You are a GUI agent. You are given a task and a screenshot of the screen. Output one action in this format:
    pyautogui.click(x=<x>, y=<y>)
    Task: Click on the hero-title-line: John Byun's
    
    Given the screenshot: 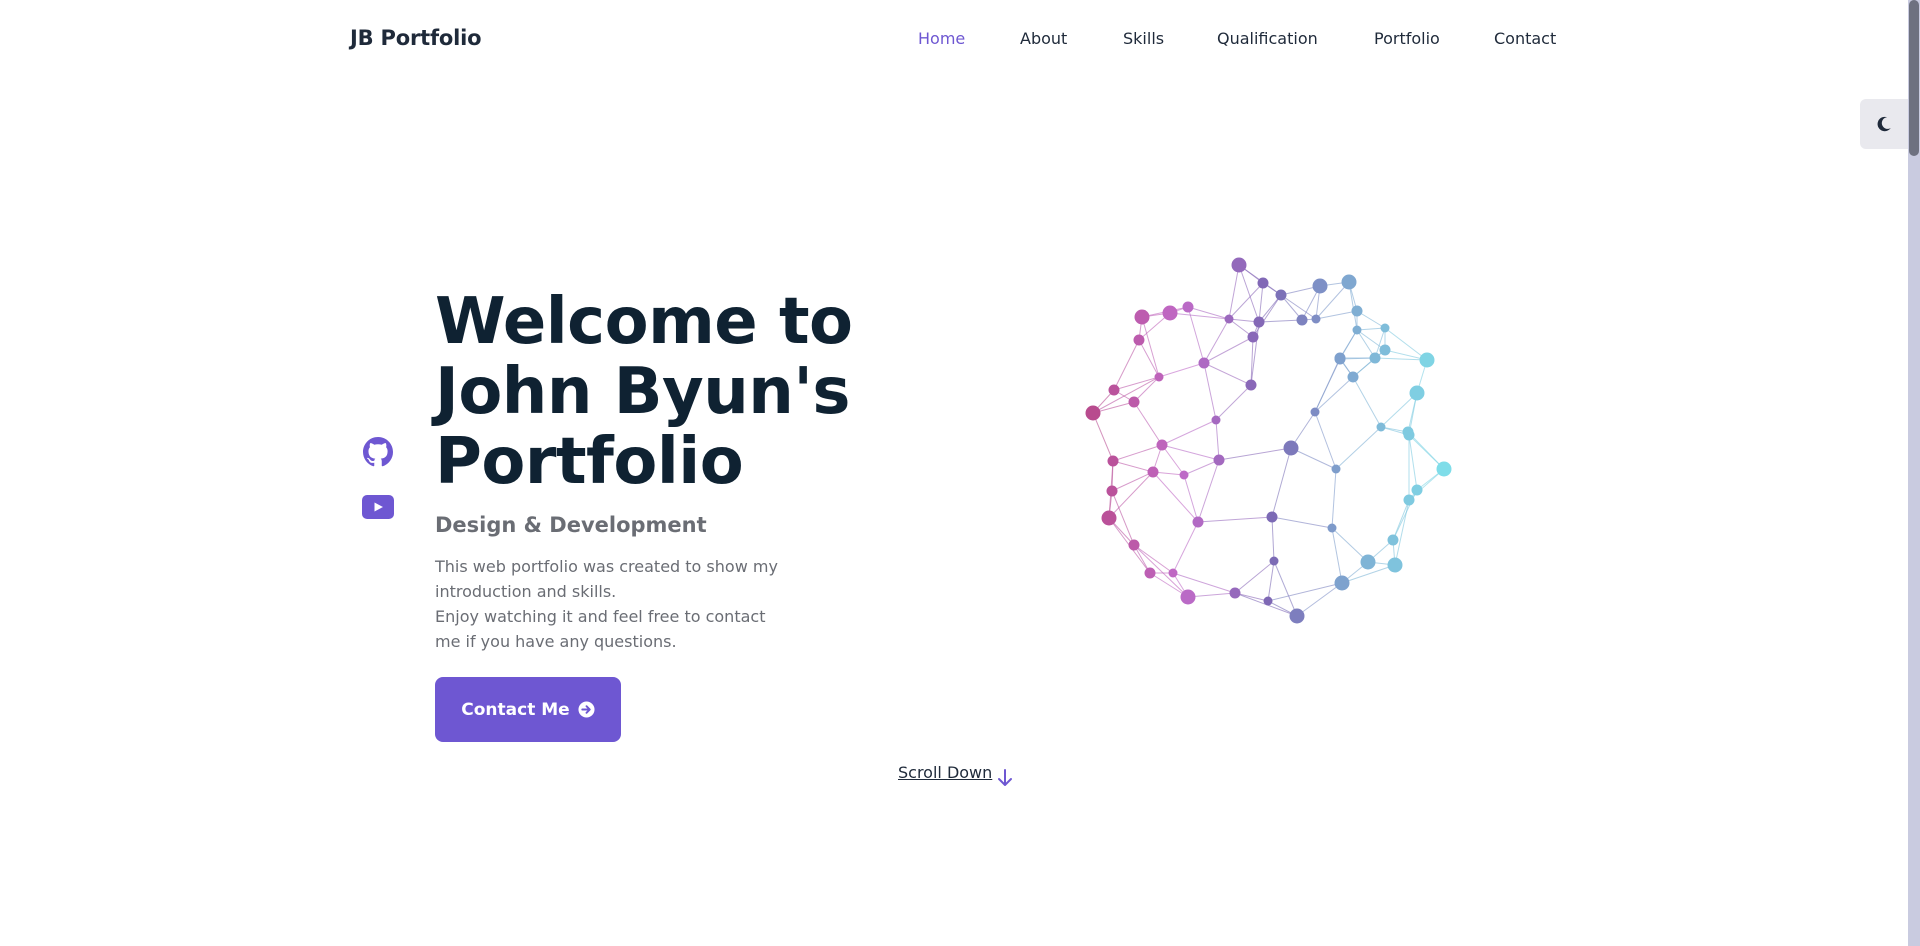 What is the action you would take?
    pyautogui.click(x=643, y=392)
    